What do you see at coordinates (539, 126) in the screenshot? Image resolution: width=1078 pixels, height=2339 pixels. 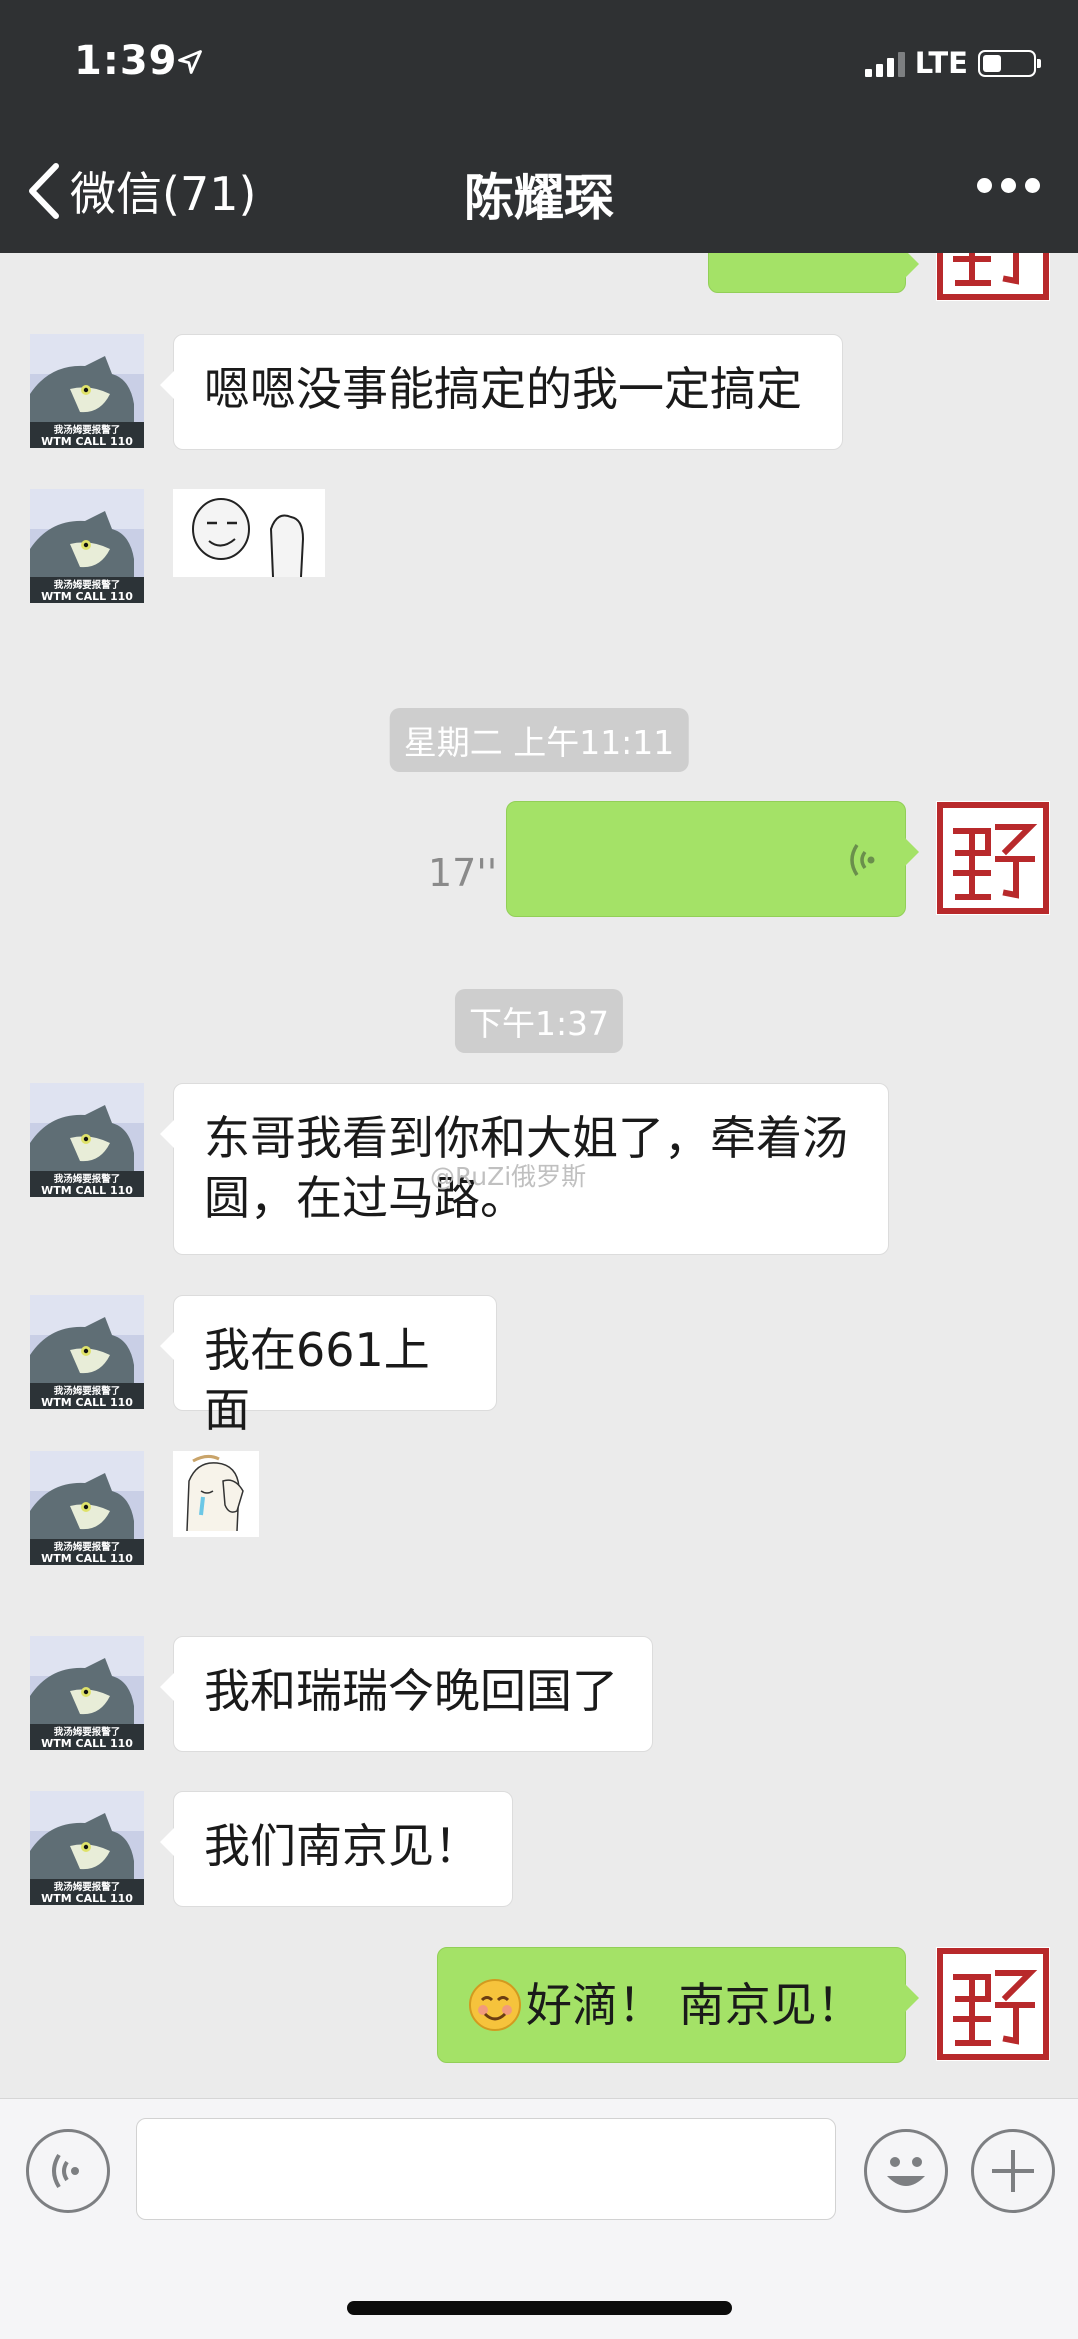 I see `top-bar: 1:39 LTE 微信(71) 陈耀琛` at bounding box center [539, 126].